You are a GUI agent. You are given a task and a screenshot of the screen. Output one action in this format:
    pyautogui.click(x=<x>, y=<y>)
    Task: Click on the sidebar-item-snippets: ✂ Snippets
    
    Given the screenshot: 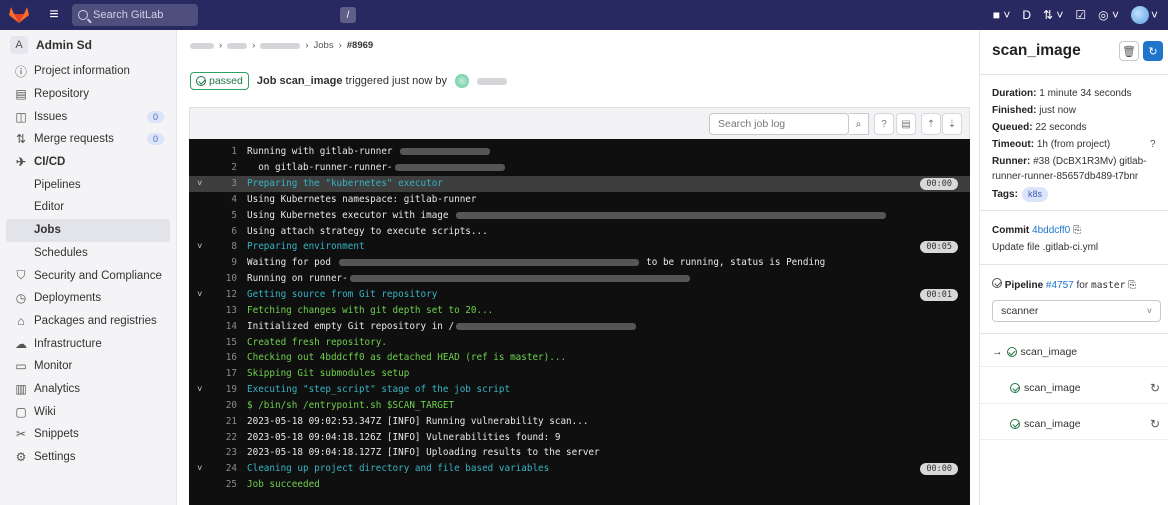 What is the action you would take?
    pyautogui.click(x=88, y=434)
    